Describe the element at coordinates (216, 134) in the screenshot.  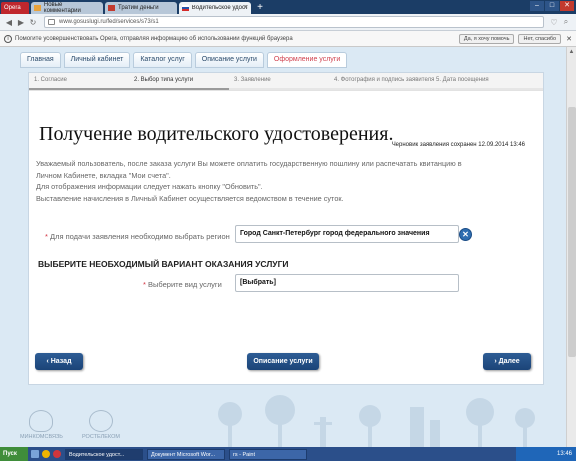
I see `page-title: Получение водительского удостоверения.` at that location.